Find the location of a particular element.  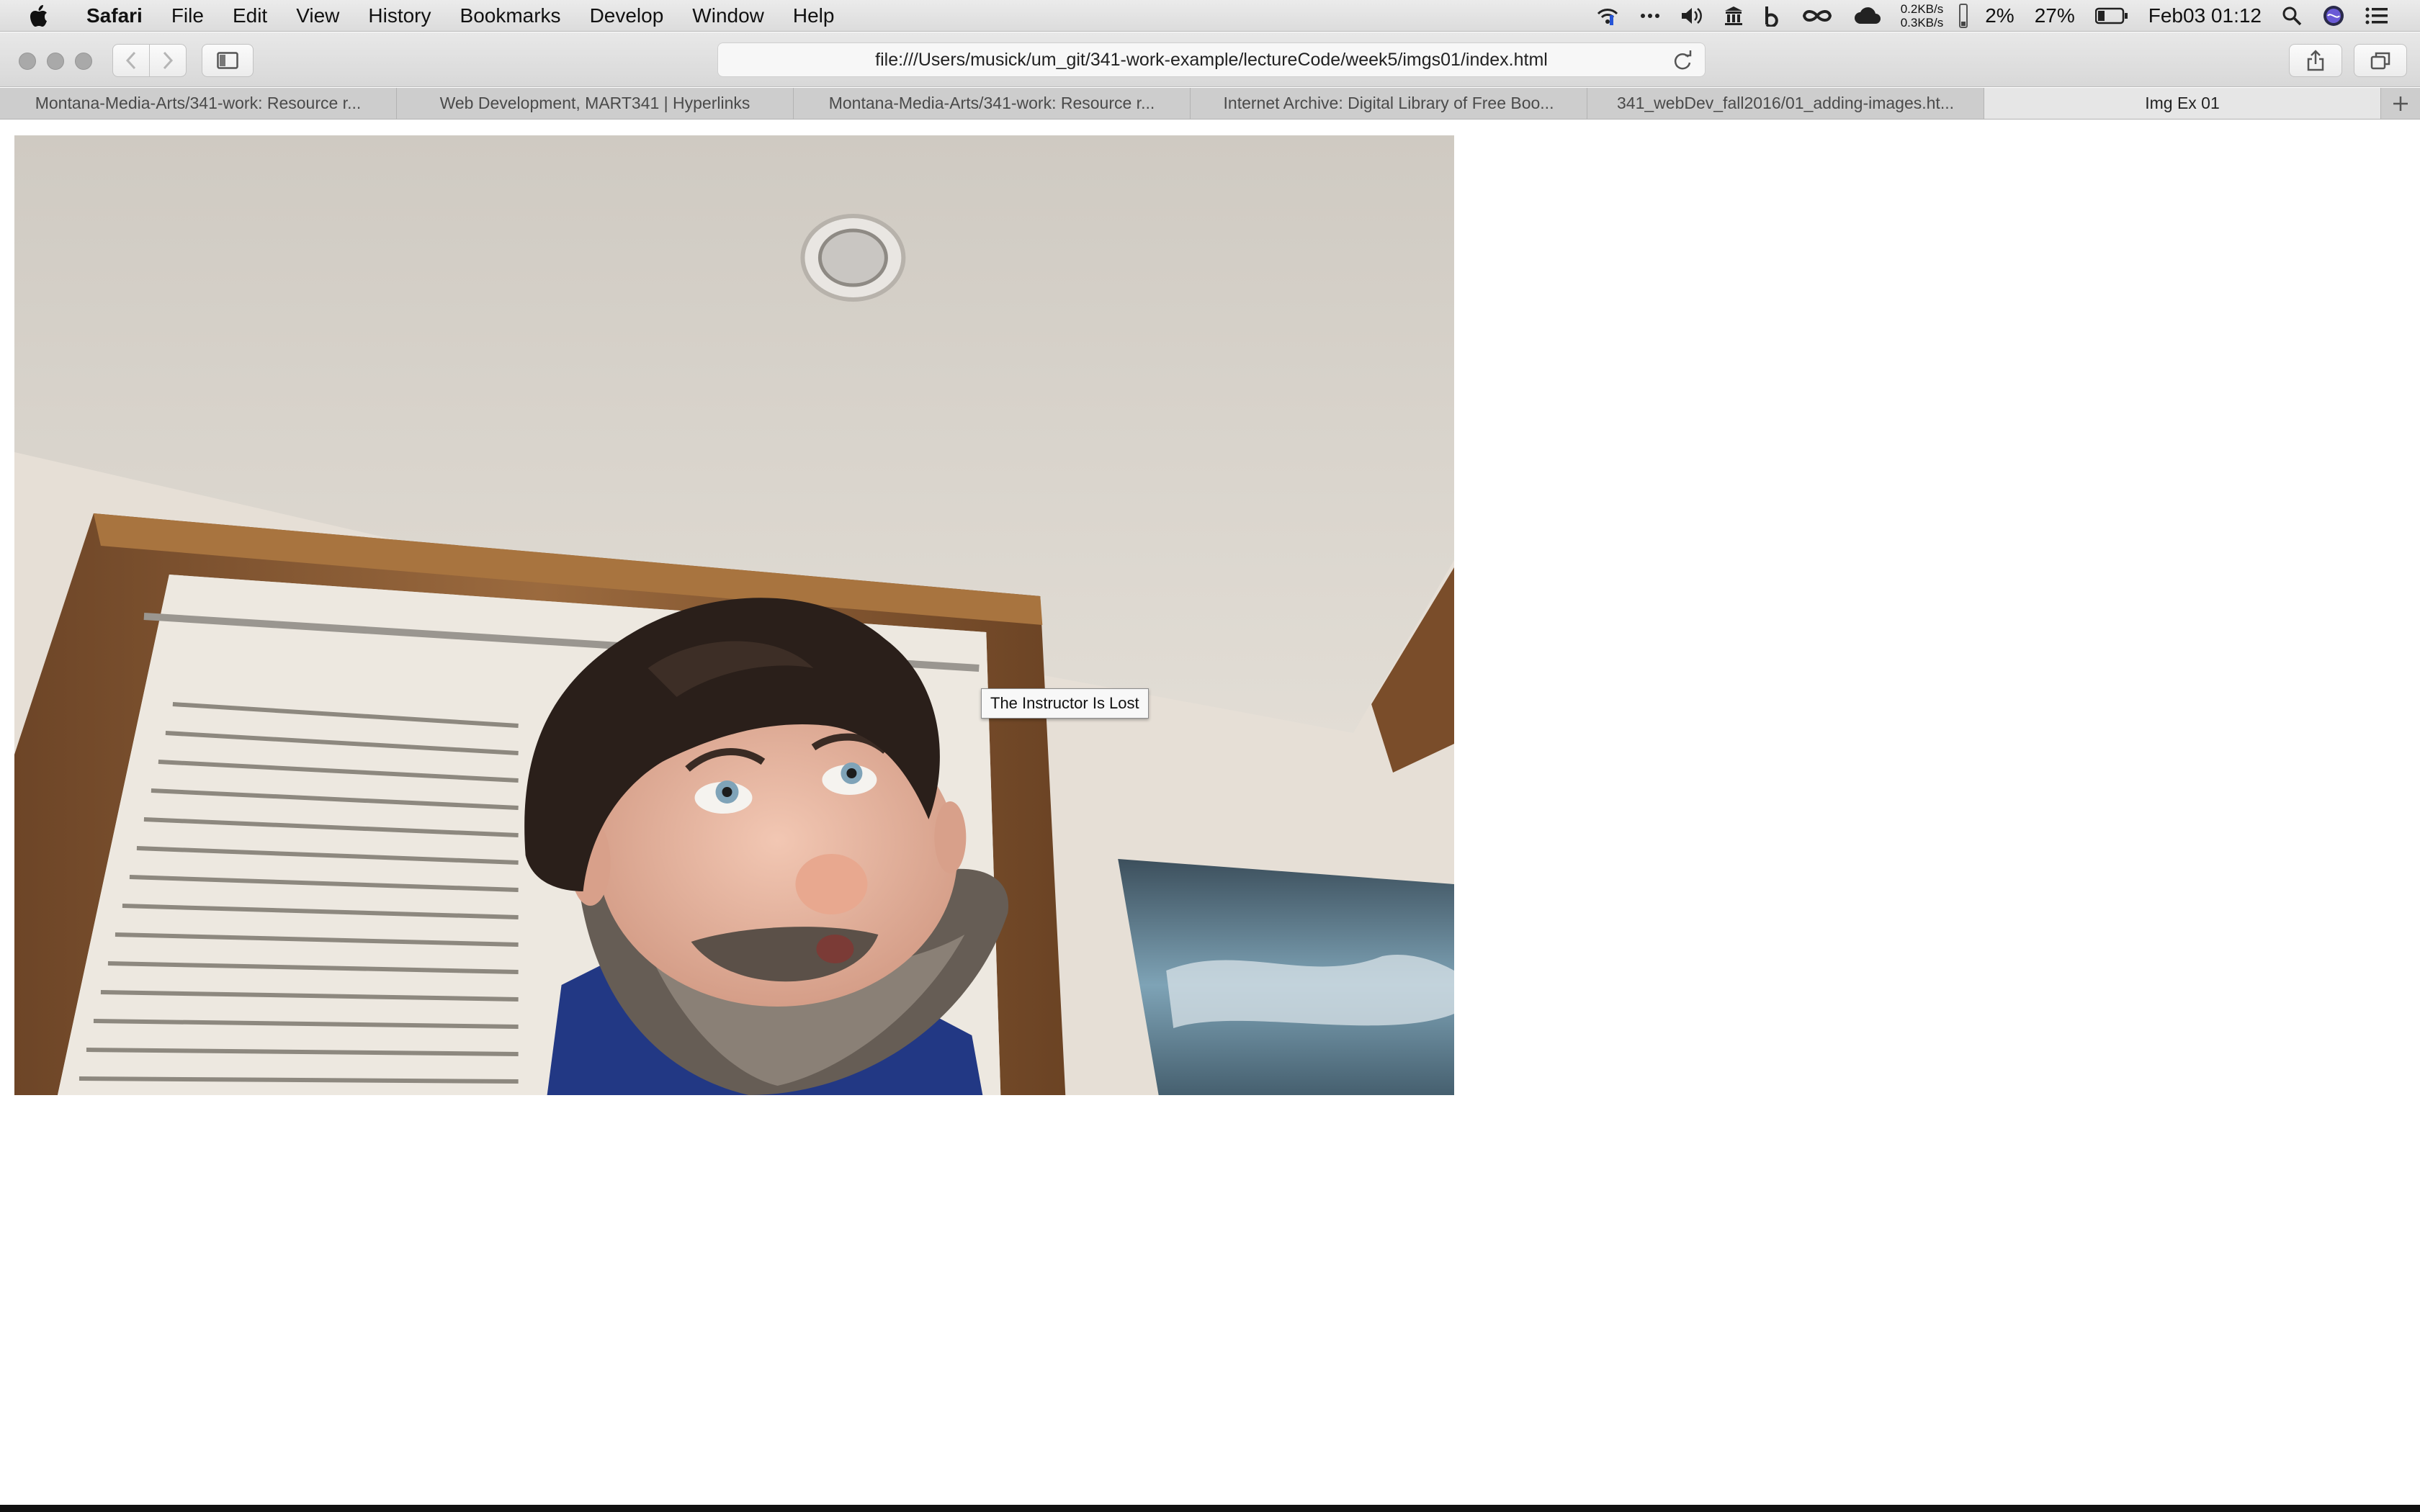

tab-web-development-hyperlinks: Web Development, MART341 | Hyperlinks is located at coordinates (595, 103).